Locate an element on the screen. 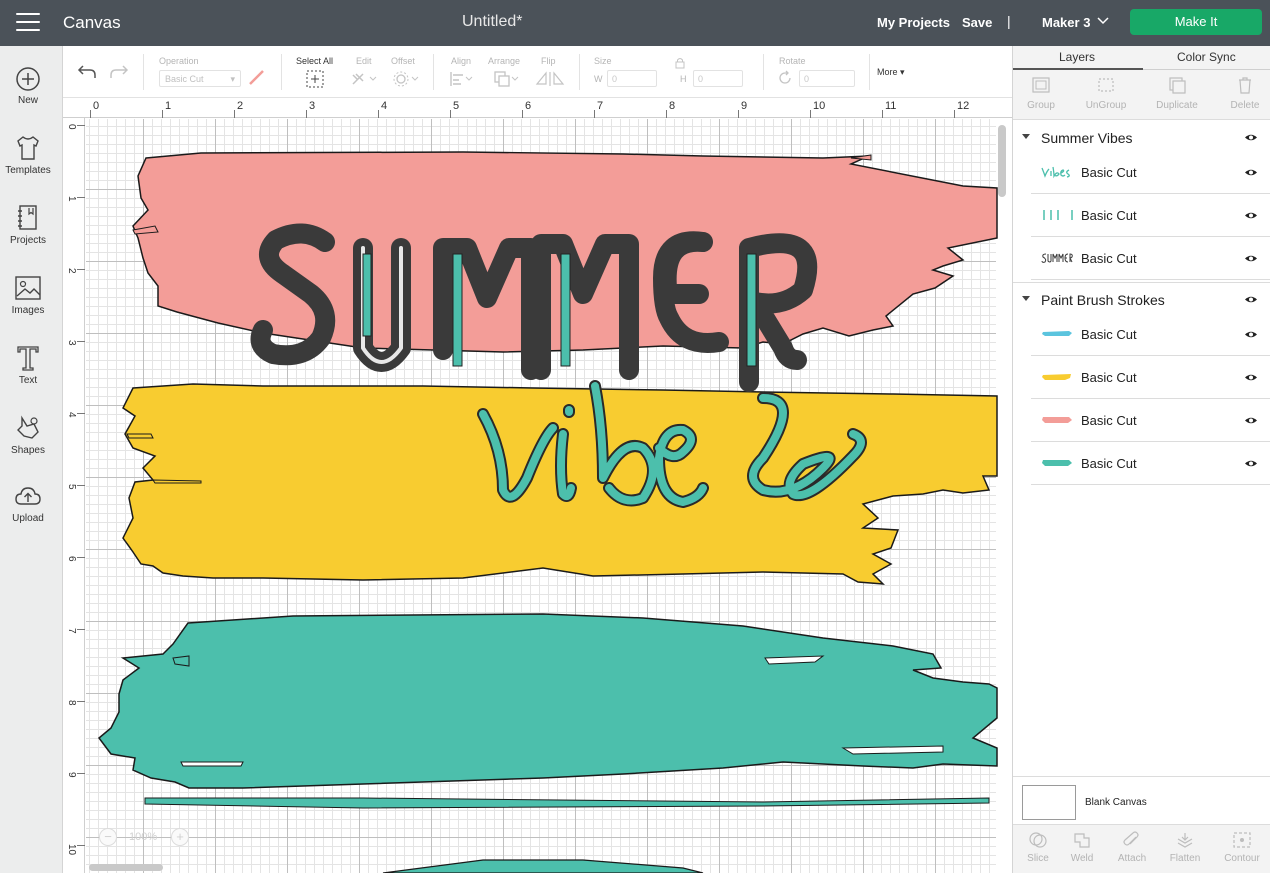  contour-button: Contour is located at coordinates (1242, 844).